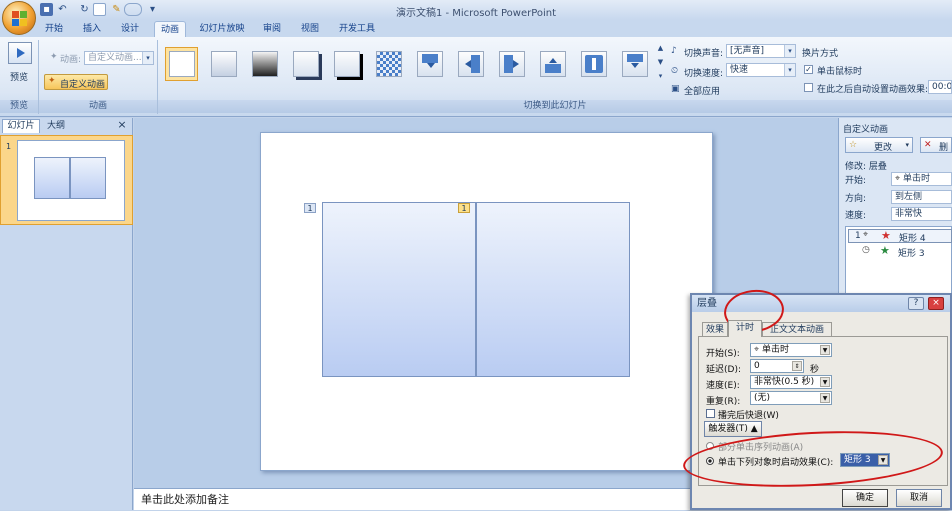 The height and width of the screenshot is (511, 952). What do you see at coordinates (921, 214) in the screenshot?
I see `speed-select-pane: 非常快` at bounding box center [921, 214].